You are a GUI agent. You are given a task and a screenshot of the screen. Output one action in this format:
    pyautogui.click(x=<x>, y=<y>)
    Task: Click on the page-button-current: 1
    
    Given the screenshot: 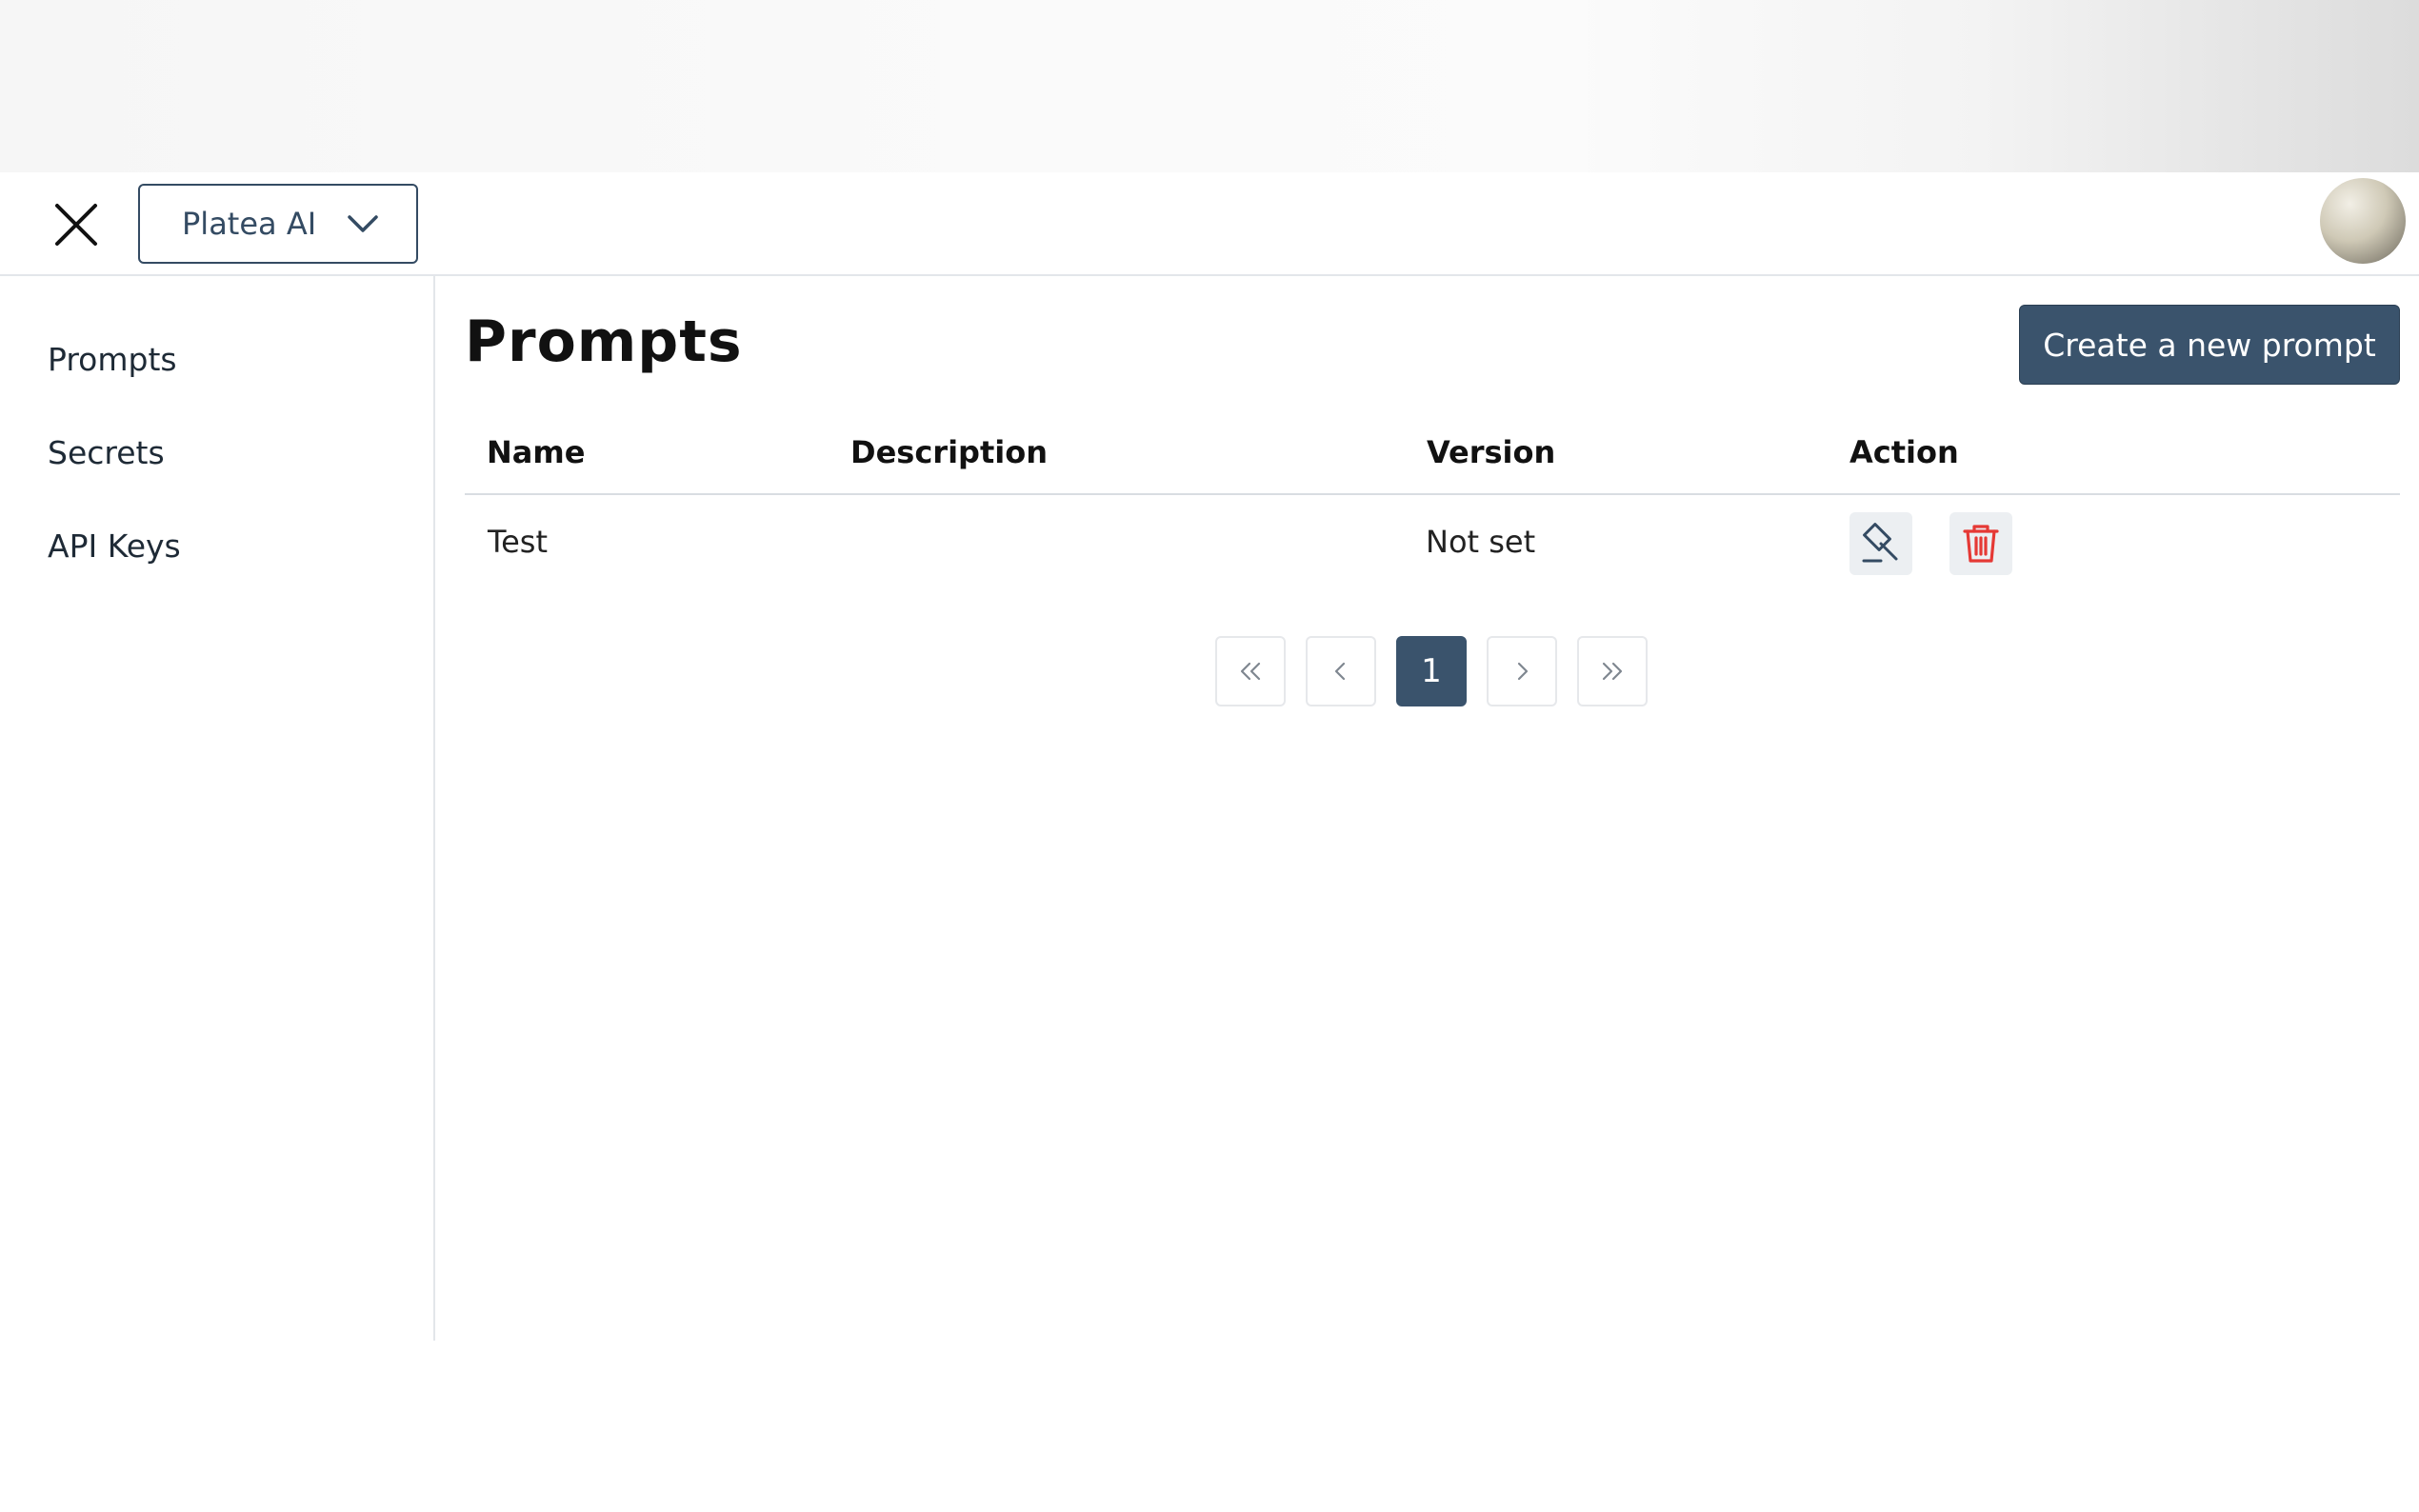 What is the action you would take?
    pyautogui.click(x=1431, y=671)
    